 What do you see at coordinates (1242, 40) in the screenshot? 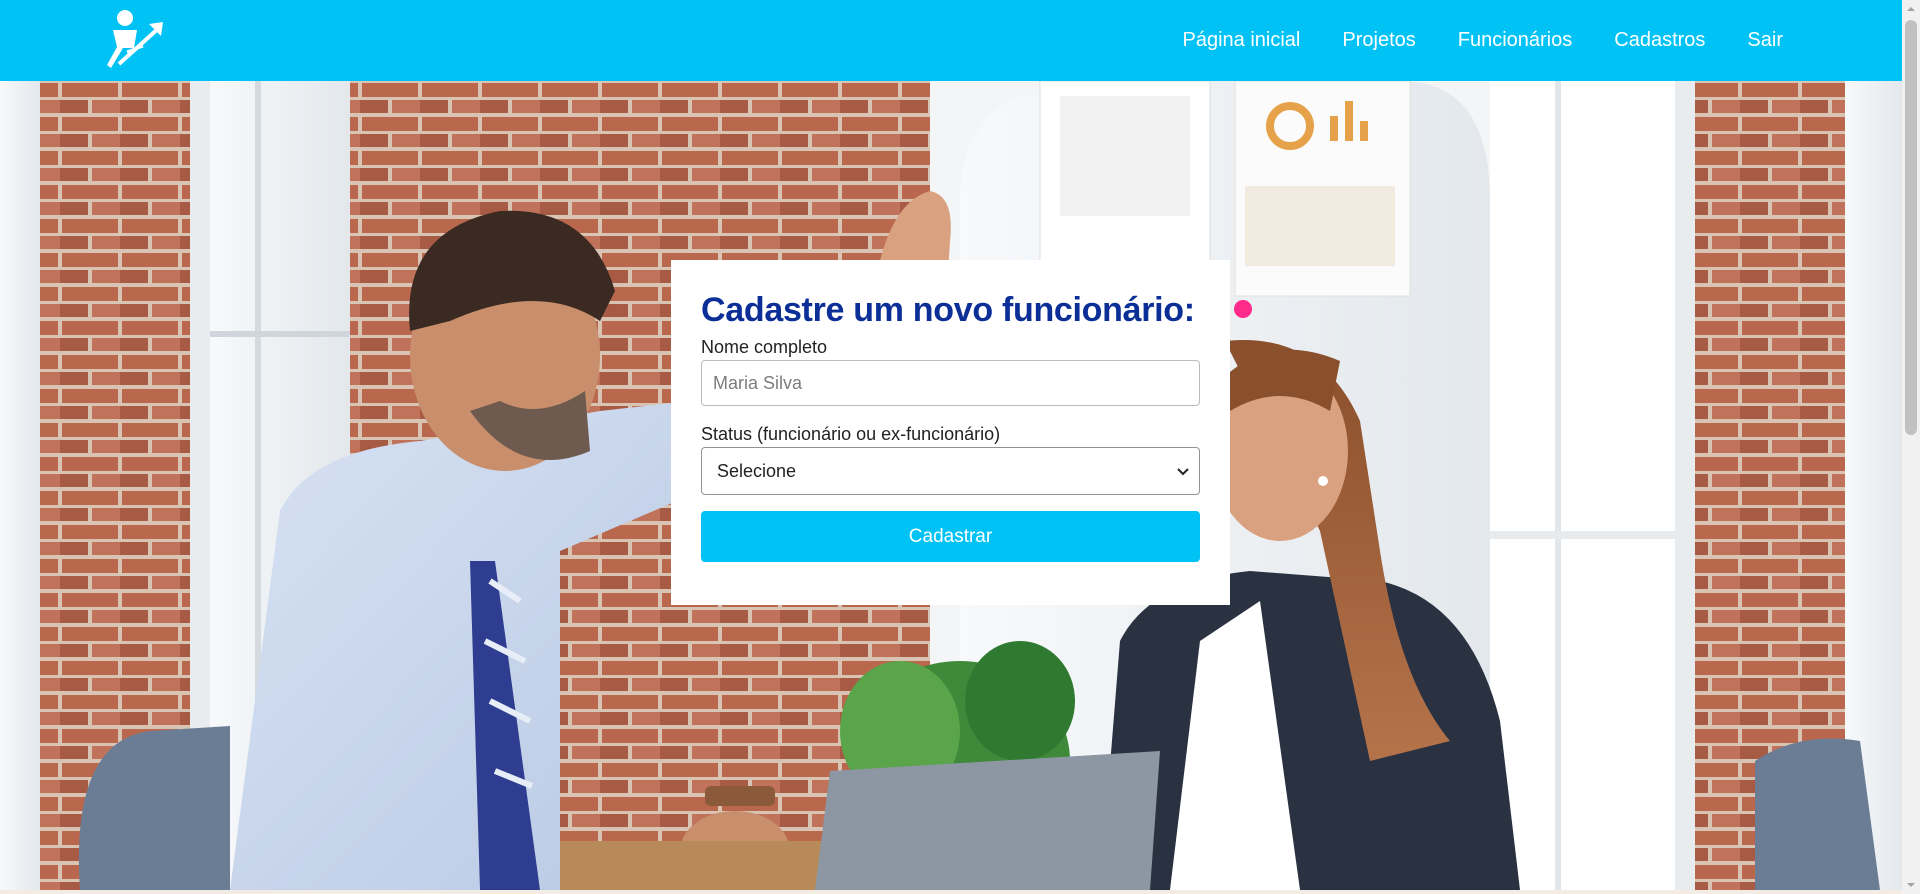
I see `nav-link-home: Página inicial` at bounding box center [1242, 40].